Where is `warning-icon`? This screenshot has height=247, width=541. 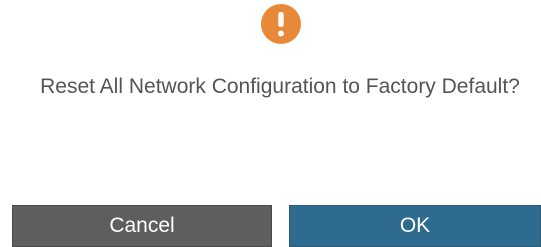 warning-icon is located at coordinates (281, 24).